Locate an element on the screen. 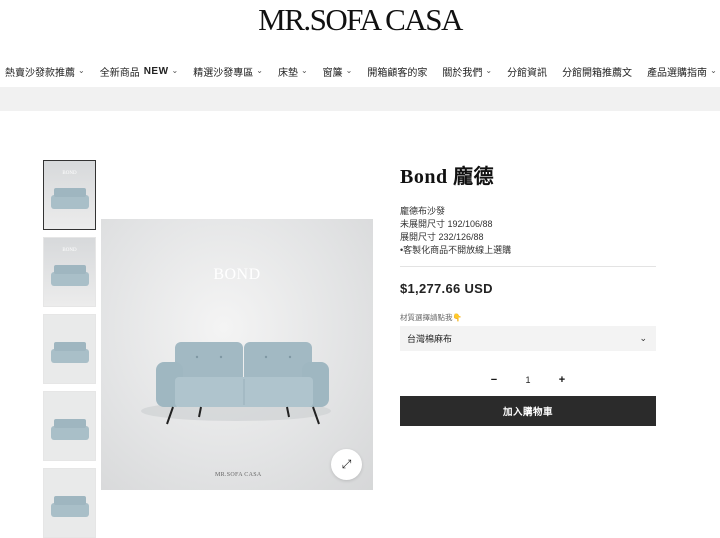 The height and width of the screenshot is (538, 720). nav-item-label: 床墊 is located at coordinates (287, 73).